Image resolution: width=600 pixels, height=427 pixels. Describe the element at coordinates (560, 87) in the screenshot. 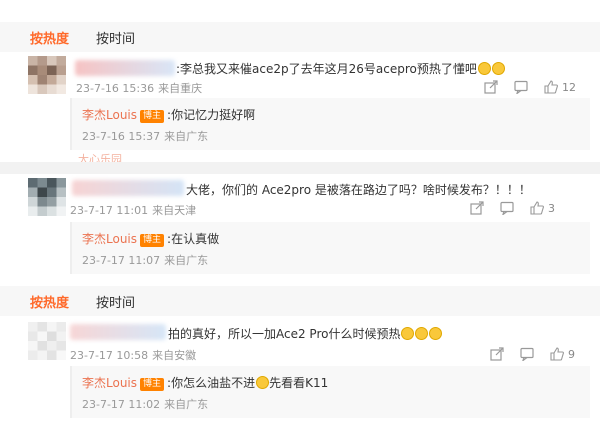

I see `like-button: 12` at that location.